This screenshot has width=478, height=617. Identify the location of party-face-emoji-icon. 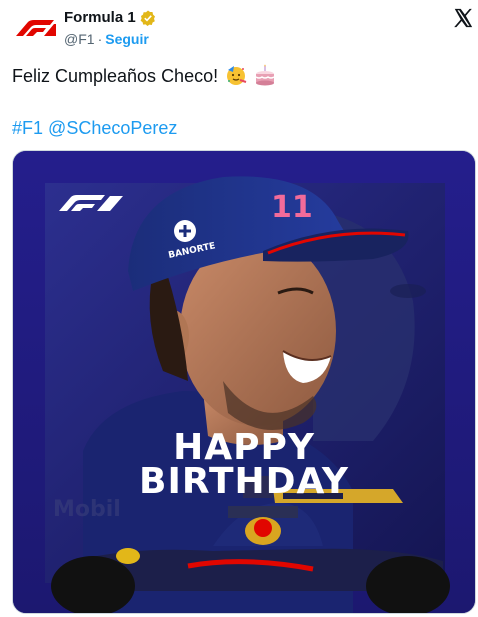
(237, 75).